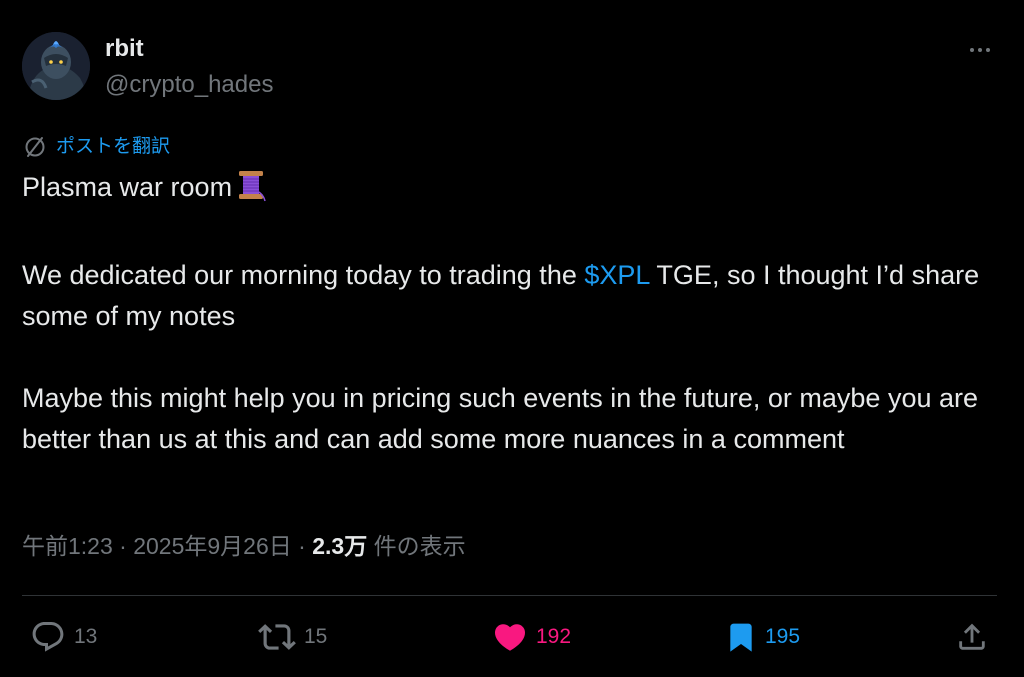  Describe the element at coordinates (316, 636) in the screenshot. I see `repost-count: 15` at that location.